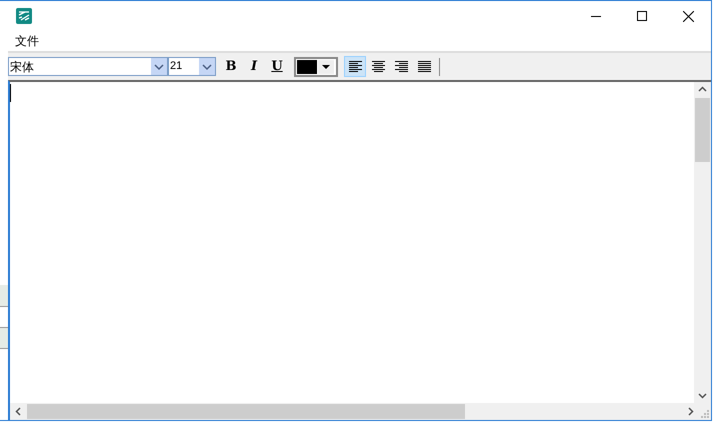 The image size is (715, 428). Describe the element at coordinates (691, 411) in the screenshot. I see `scroll-right-icon` at that location.